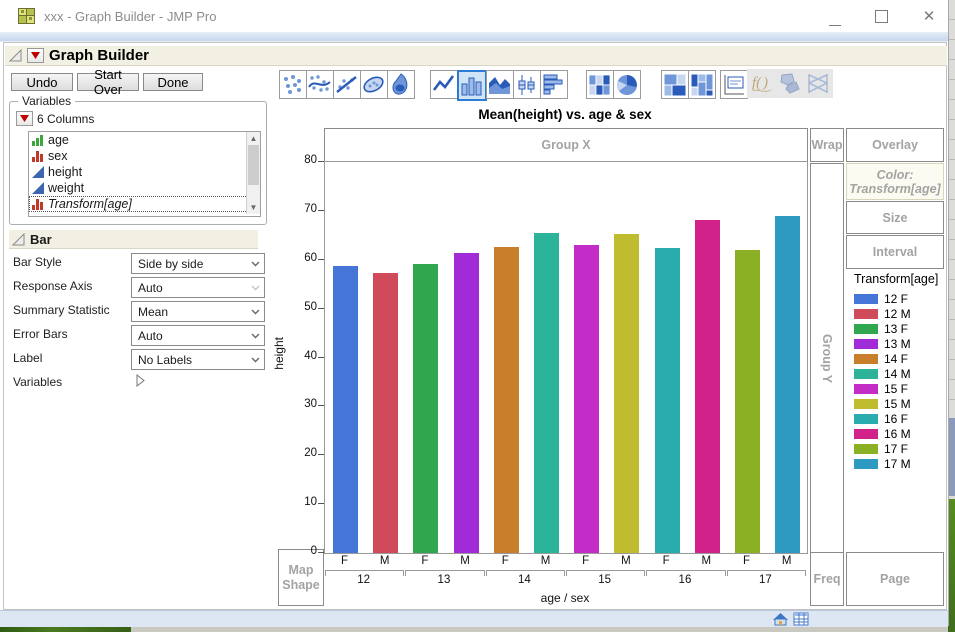 This screenshot has width=955, height=632. I want to click on y-tick-label: 60, so click(310, 257).